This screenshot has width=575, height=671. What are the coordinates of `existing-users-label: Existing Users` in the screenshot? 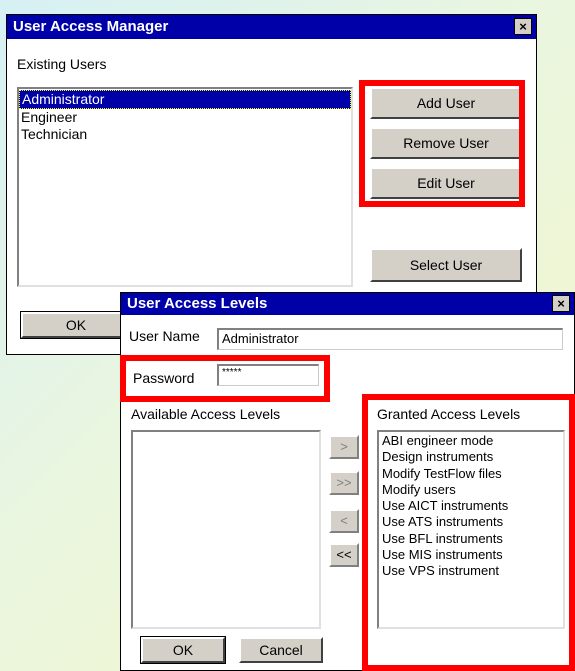 It's located at (62, 64).